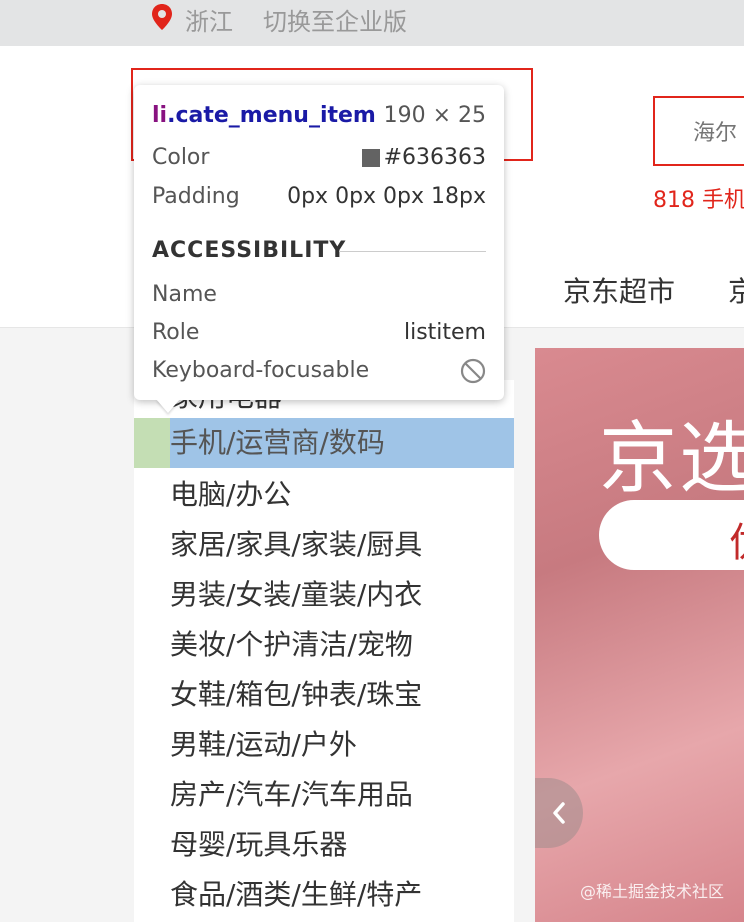  What do you see at coordinates (296, 894) in the screenshot?
I see `category-label: 食品/酒类/生鲜/特产` at bounding box center [296, 894].